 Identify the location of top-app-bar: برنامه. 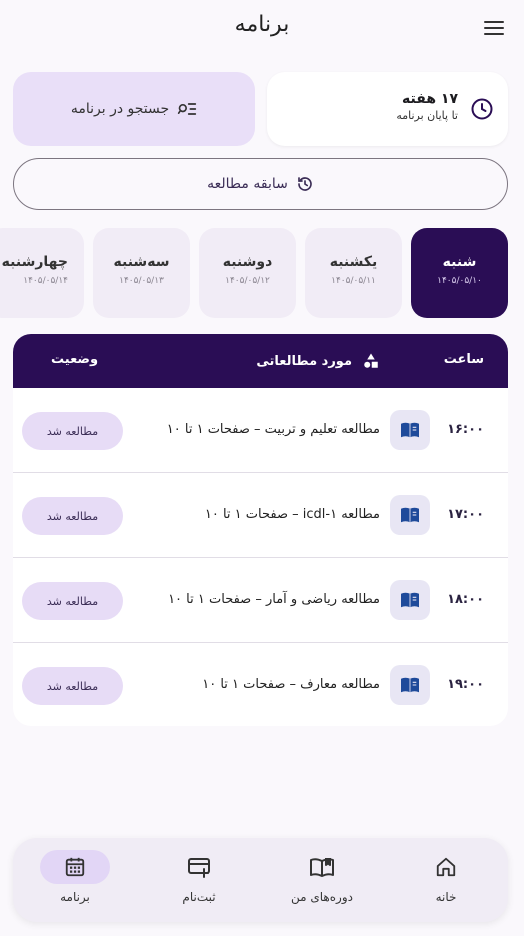
(262, 28).